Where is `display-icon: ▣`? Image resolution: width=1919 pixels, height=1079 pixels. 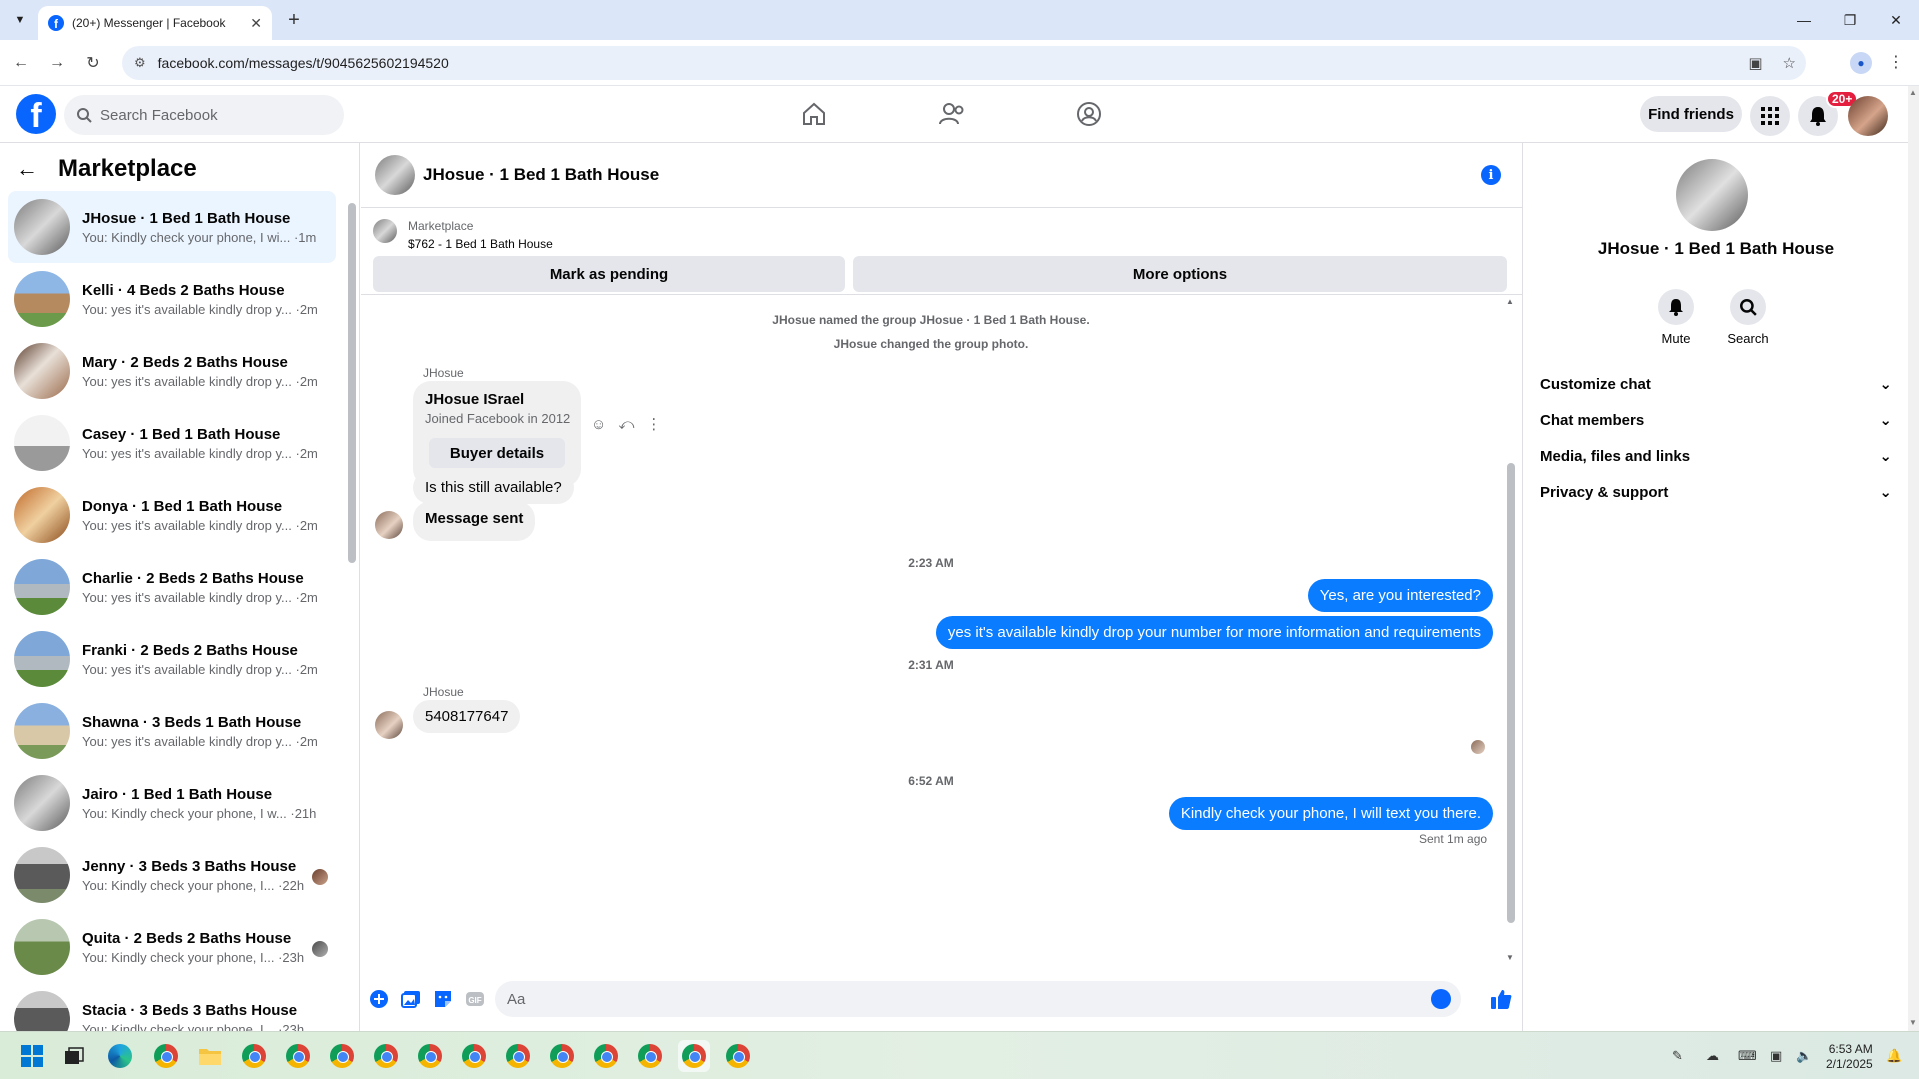 display-icon: ▣ is located at coordinates (1776, 1055).